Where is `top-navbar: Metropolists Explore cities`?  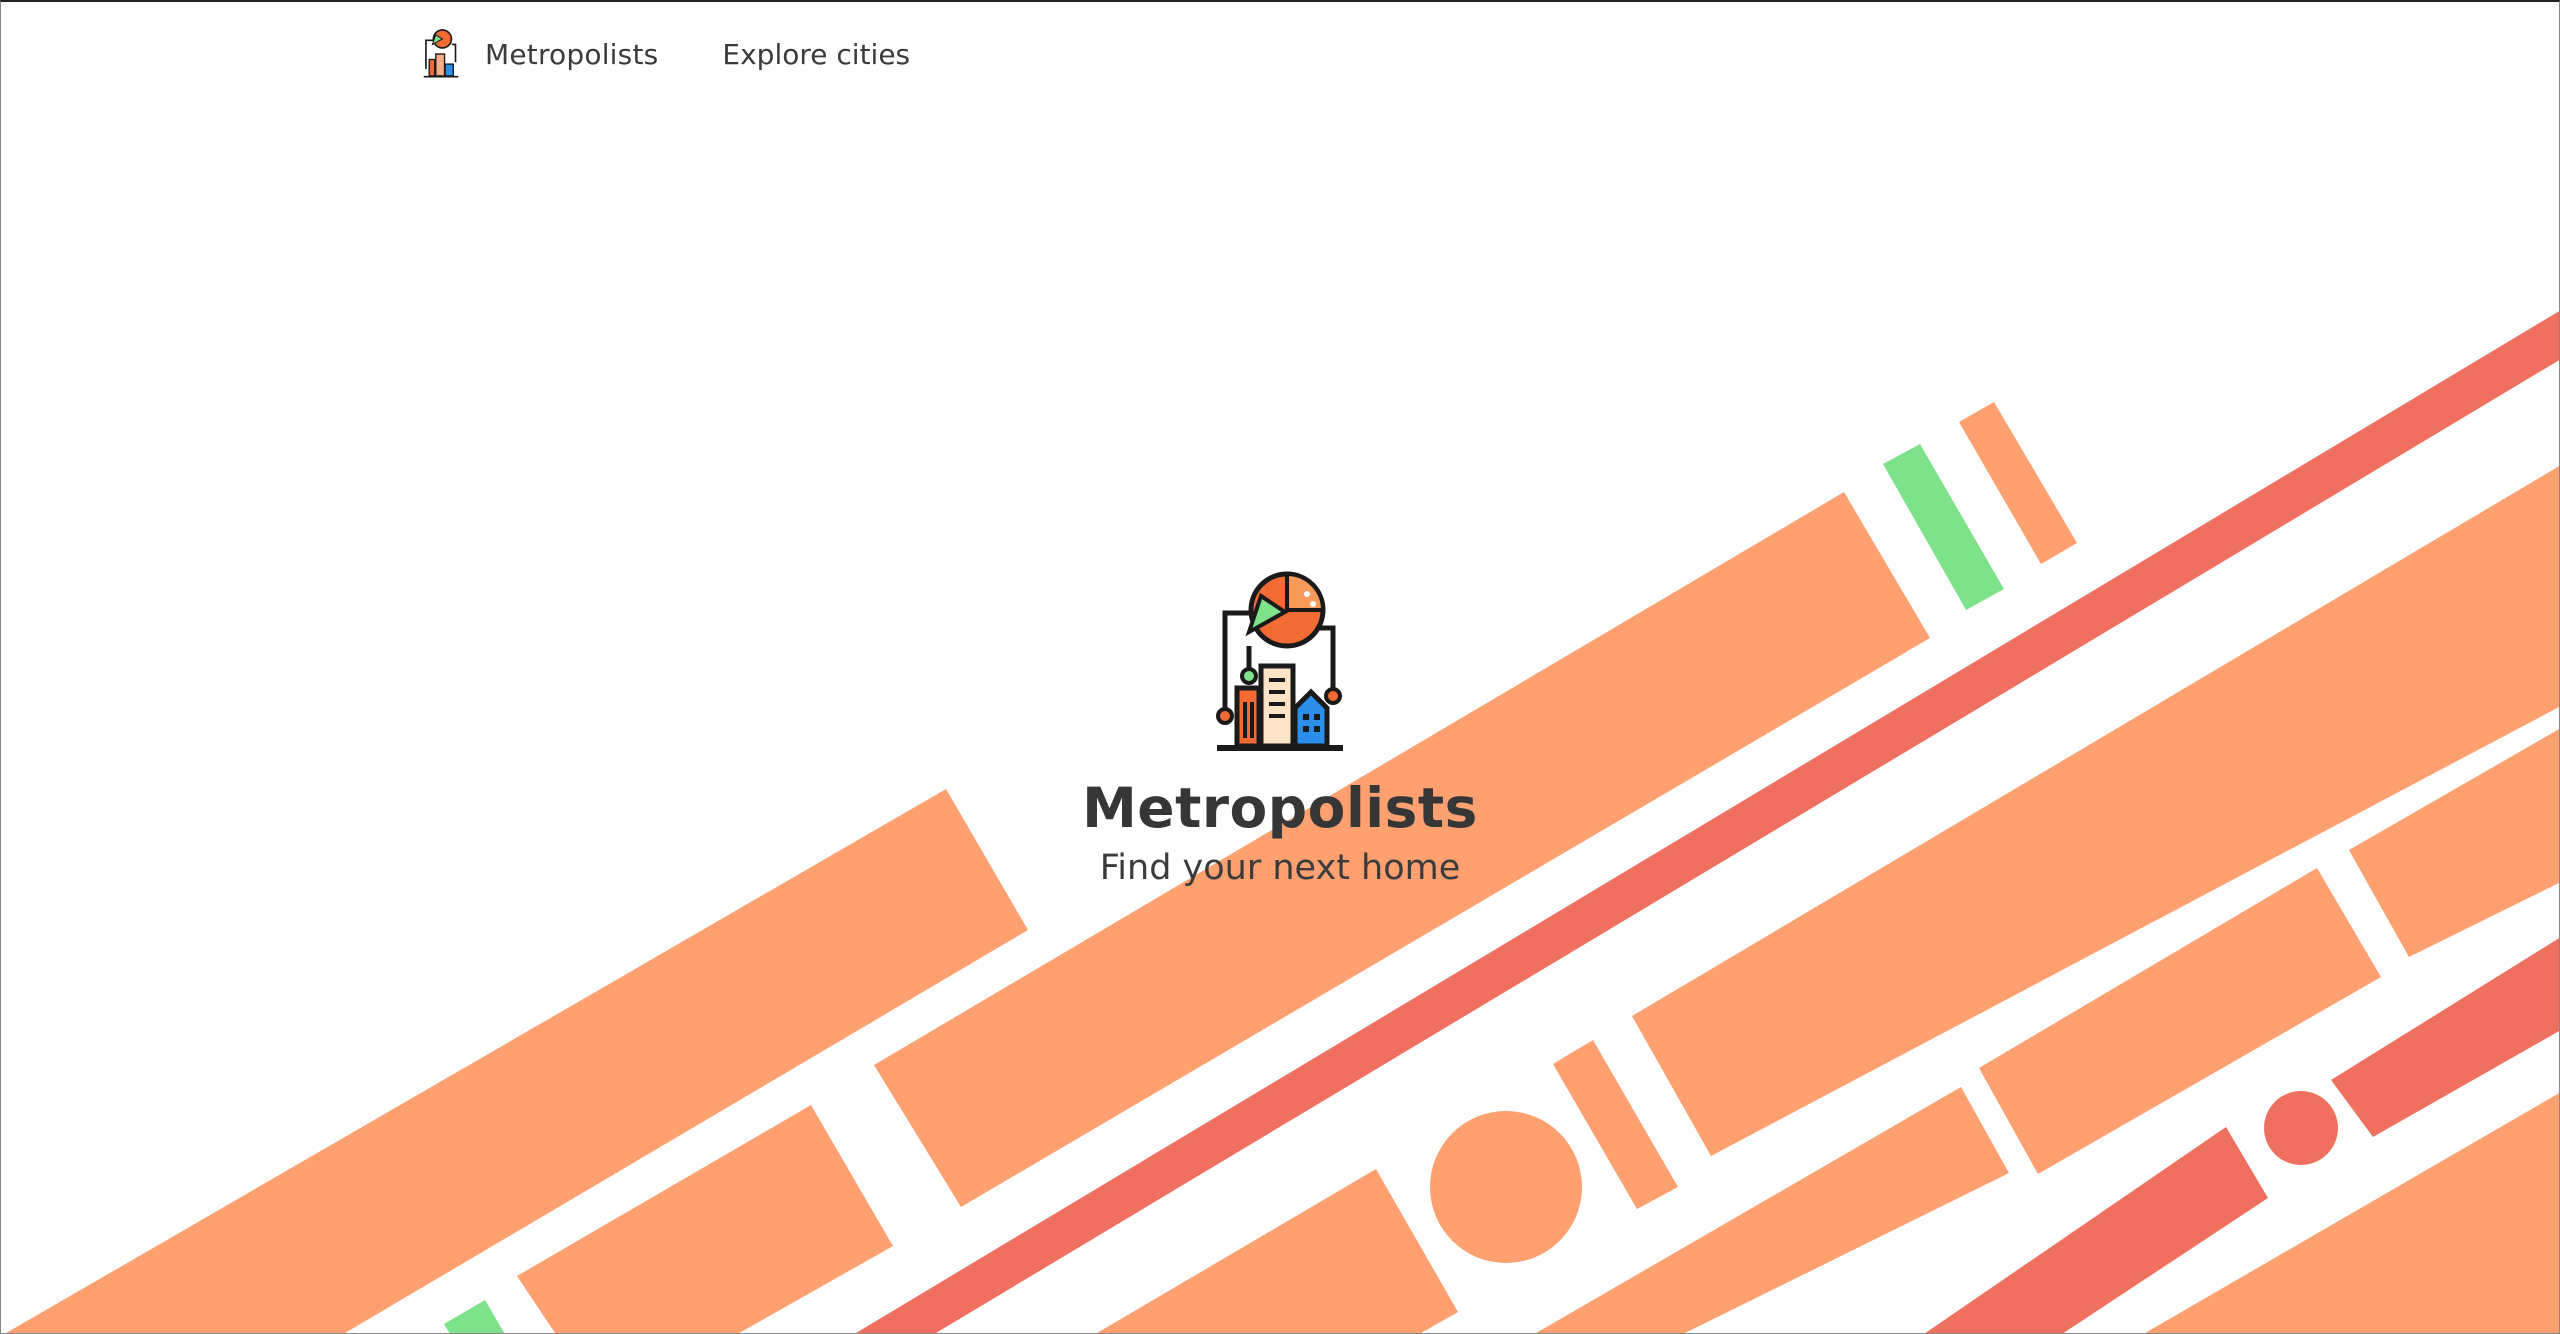 top-navbar: Metropolists Explore cities is located at coordinates (665, 54).